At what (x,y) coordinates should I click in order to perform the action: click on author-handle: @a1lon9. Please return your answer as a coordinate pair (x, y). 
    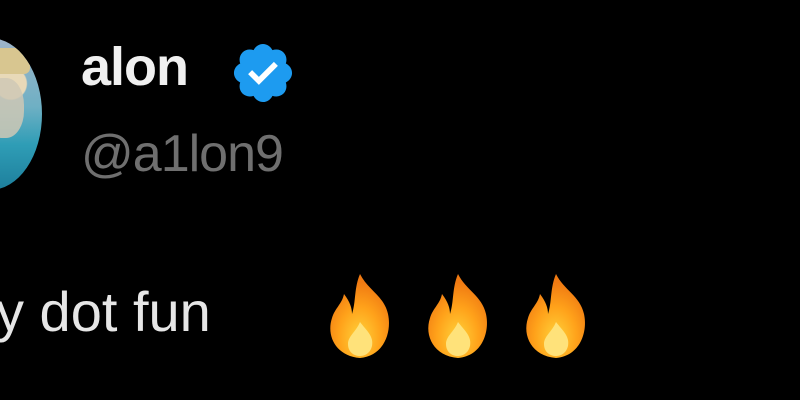
    Looking at the image, I should click on (182, 154).